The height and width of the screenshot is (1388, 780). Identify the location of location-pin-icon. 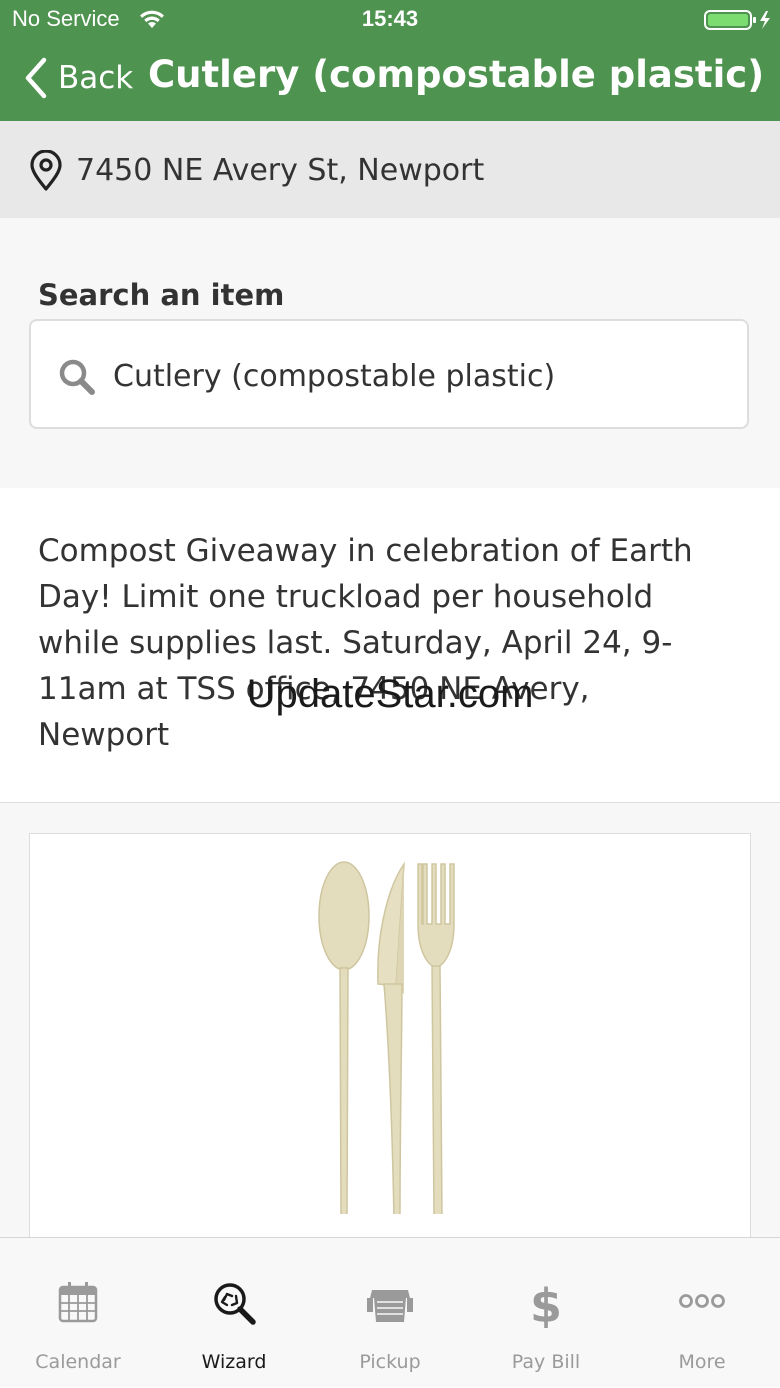
(46, 170).